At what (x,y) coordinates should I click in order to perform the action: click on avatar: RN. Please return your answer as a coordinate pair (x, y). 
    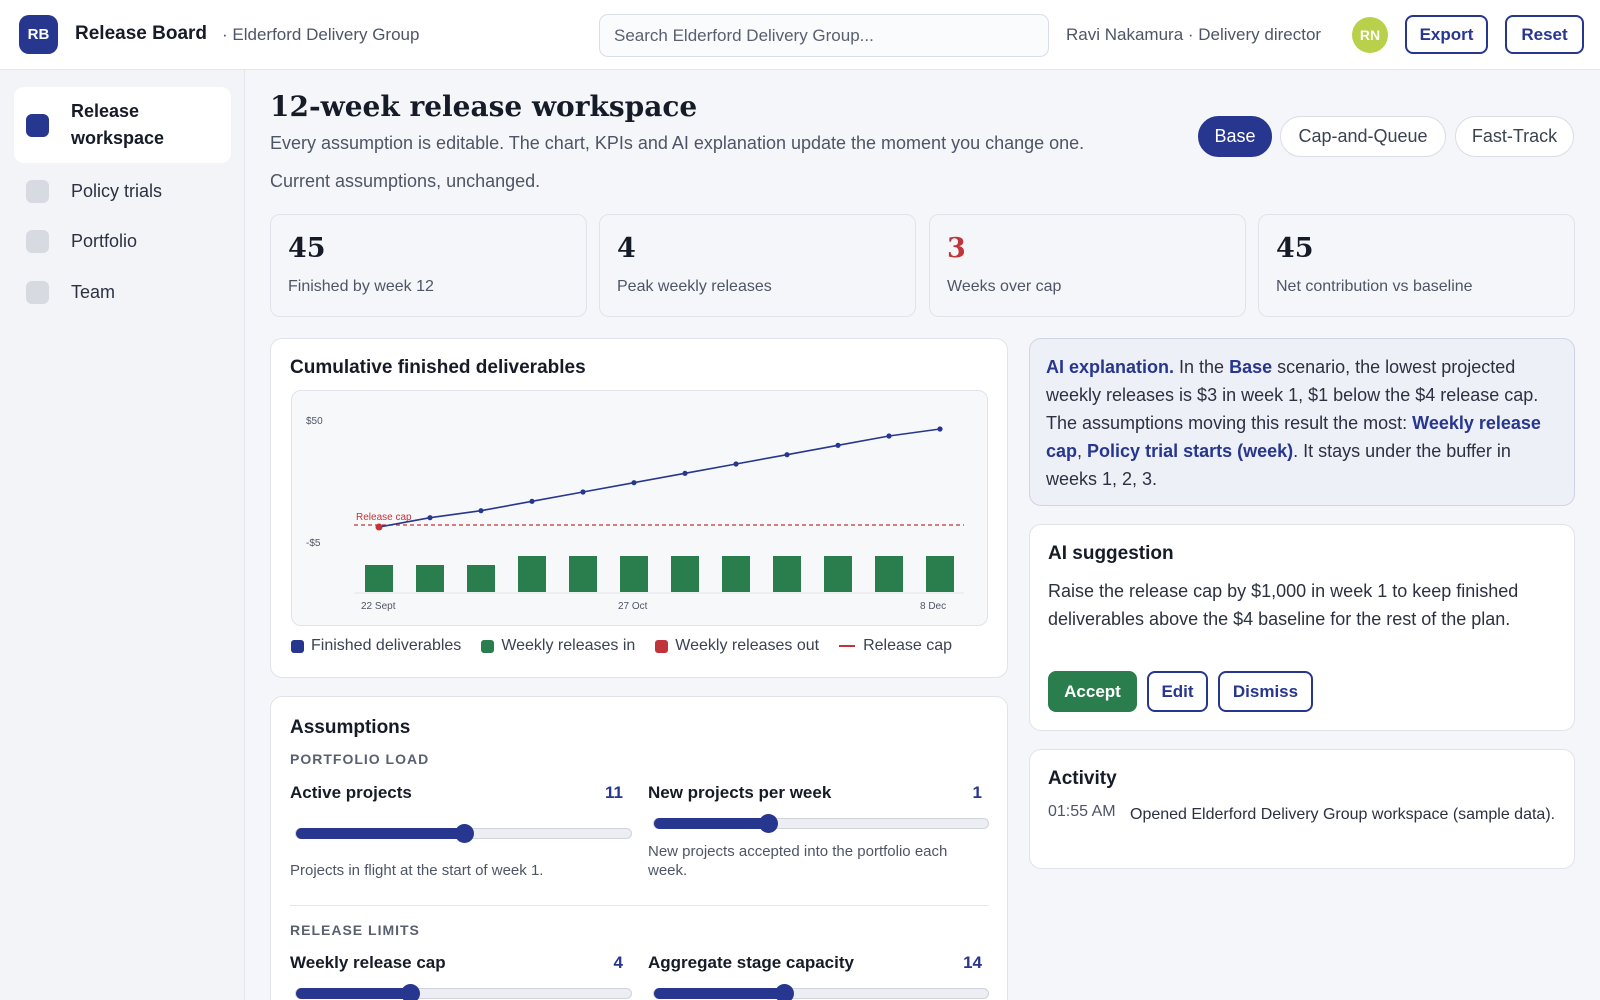
    Looking at the image, I should click on (1370, 35).